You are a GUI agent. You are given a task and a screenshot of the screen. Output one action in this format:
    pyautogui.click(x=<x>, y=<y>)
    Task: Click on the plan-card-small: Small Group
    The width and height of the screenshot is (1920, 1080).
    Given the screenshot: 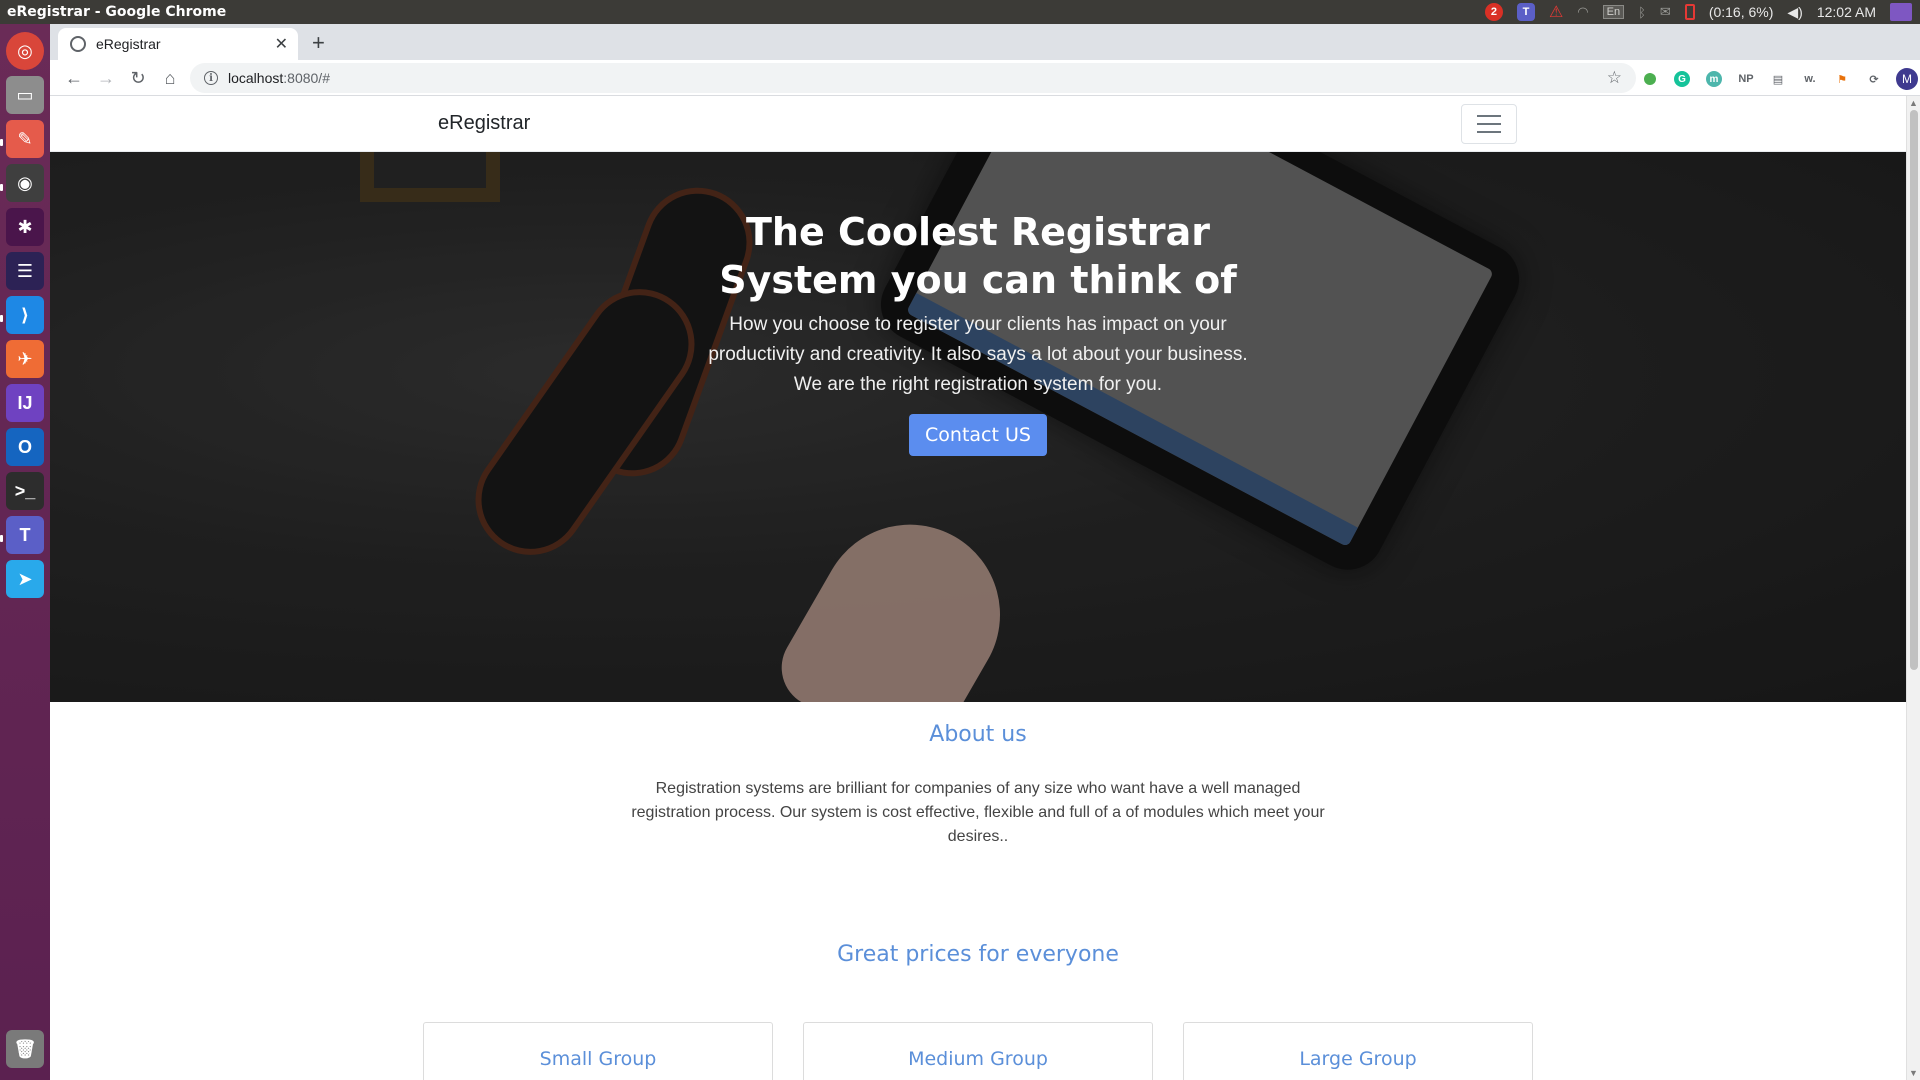 What is the action you would take?
    pyautogui.click(x=598, y=1051)
    